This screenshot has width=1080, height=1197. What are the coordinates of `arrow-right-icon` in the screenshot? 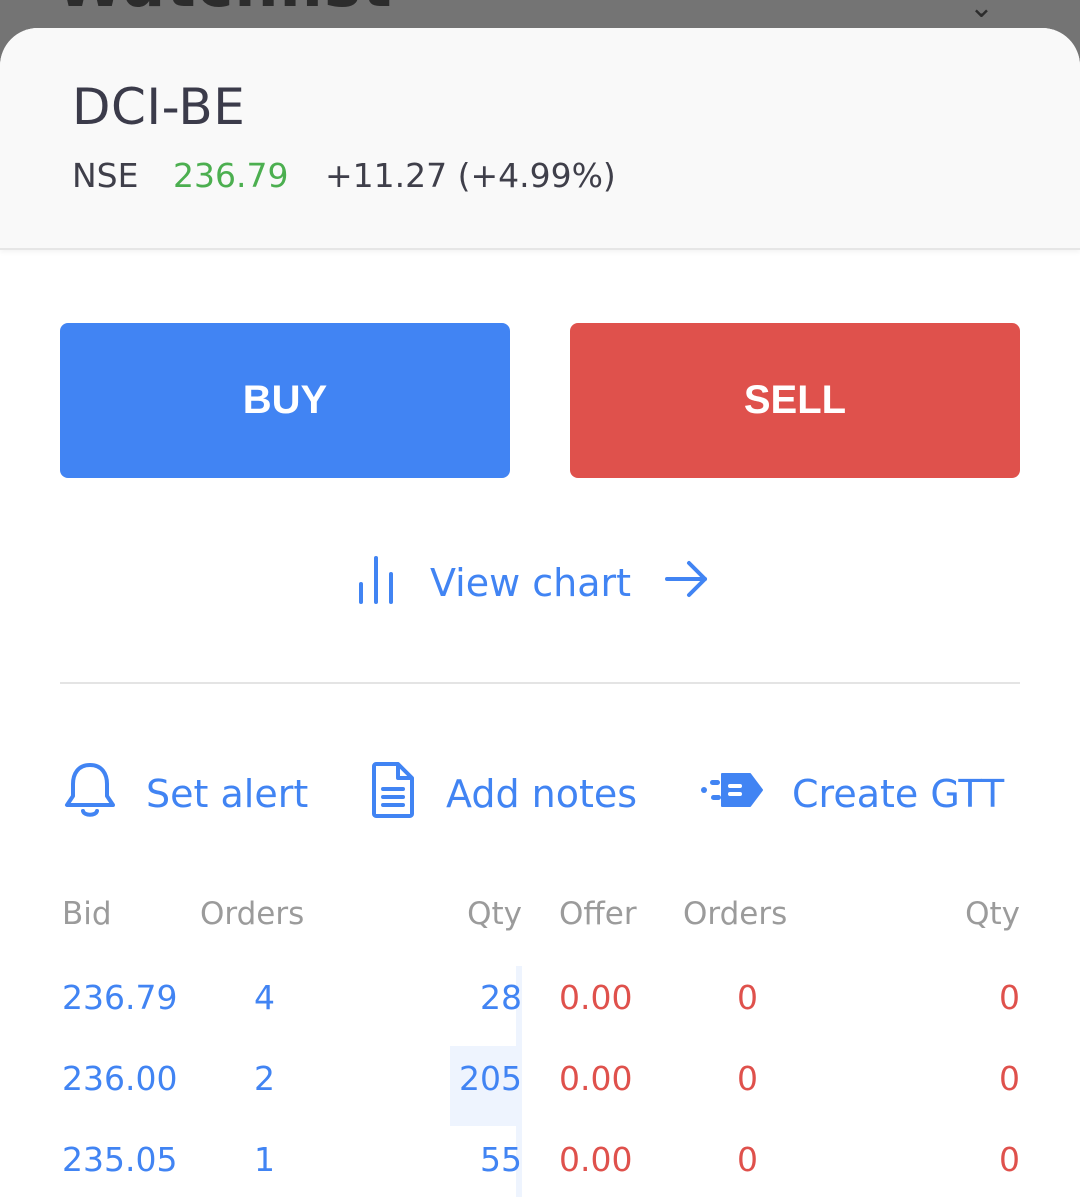 It's located at (687, 583).